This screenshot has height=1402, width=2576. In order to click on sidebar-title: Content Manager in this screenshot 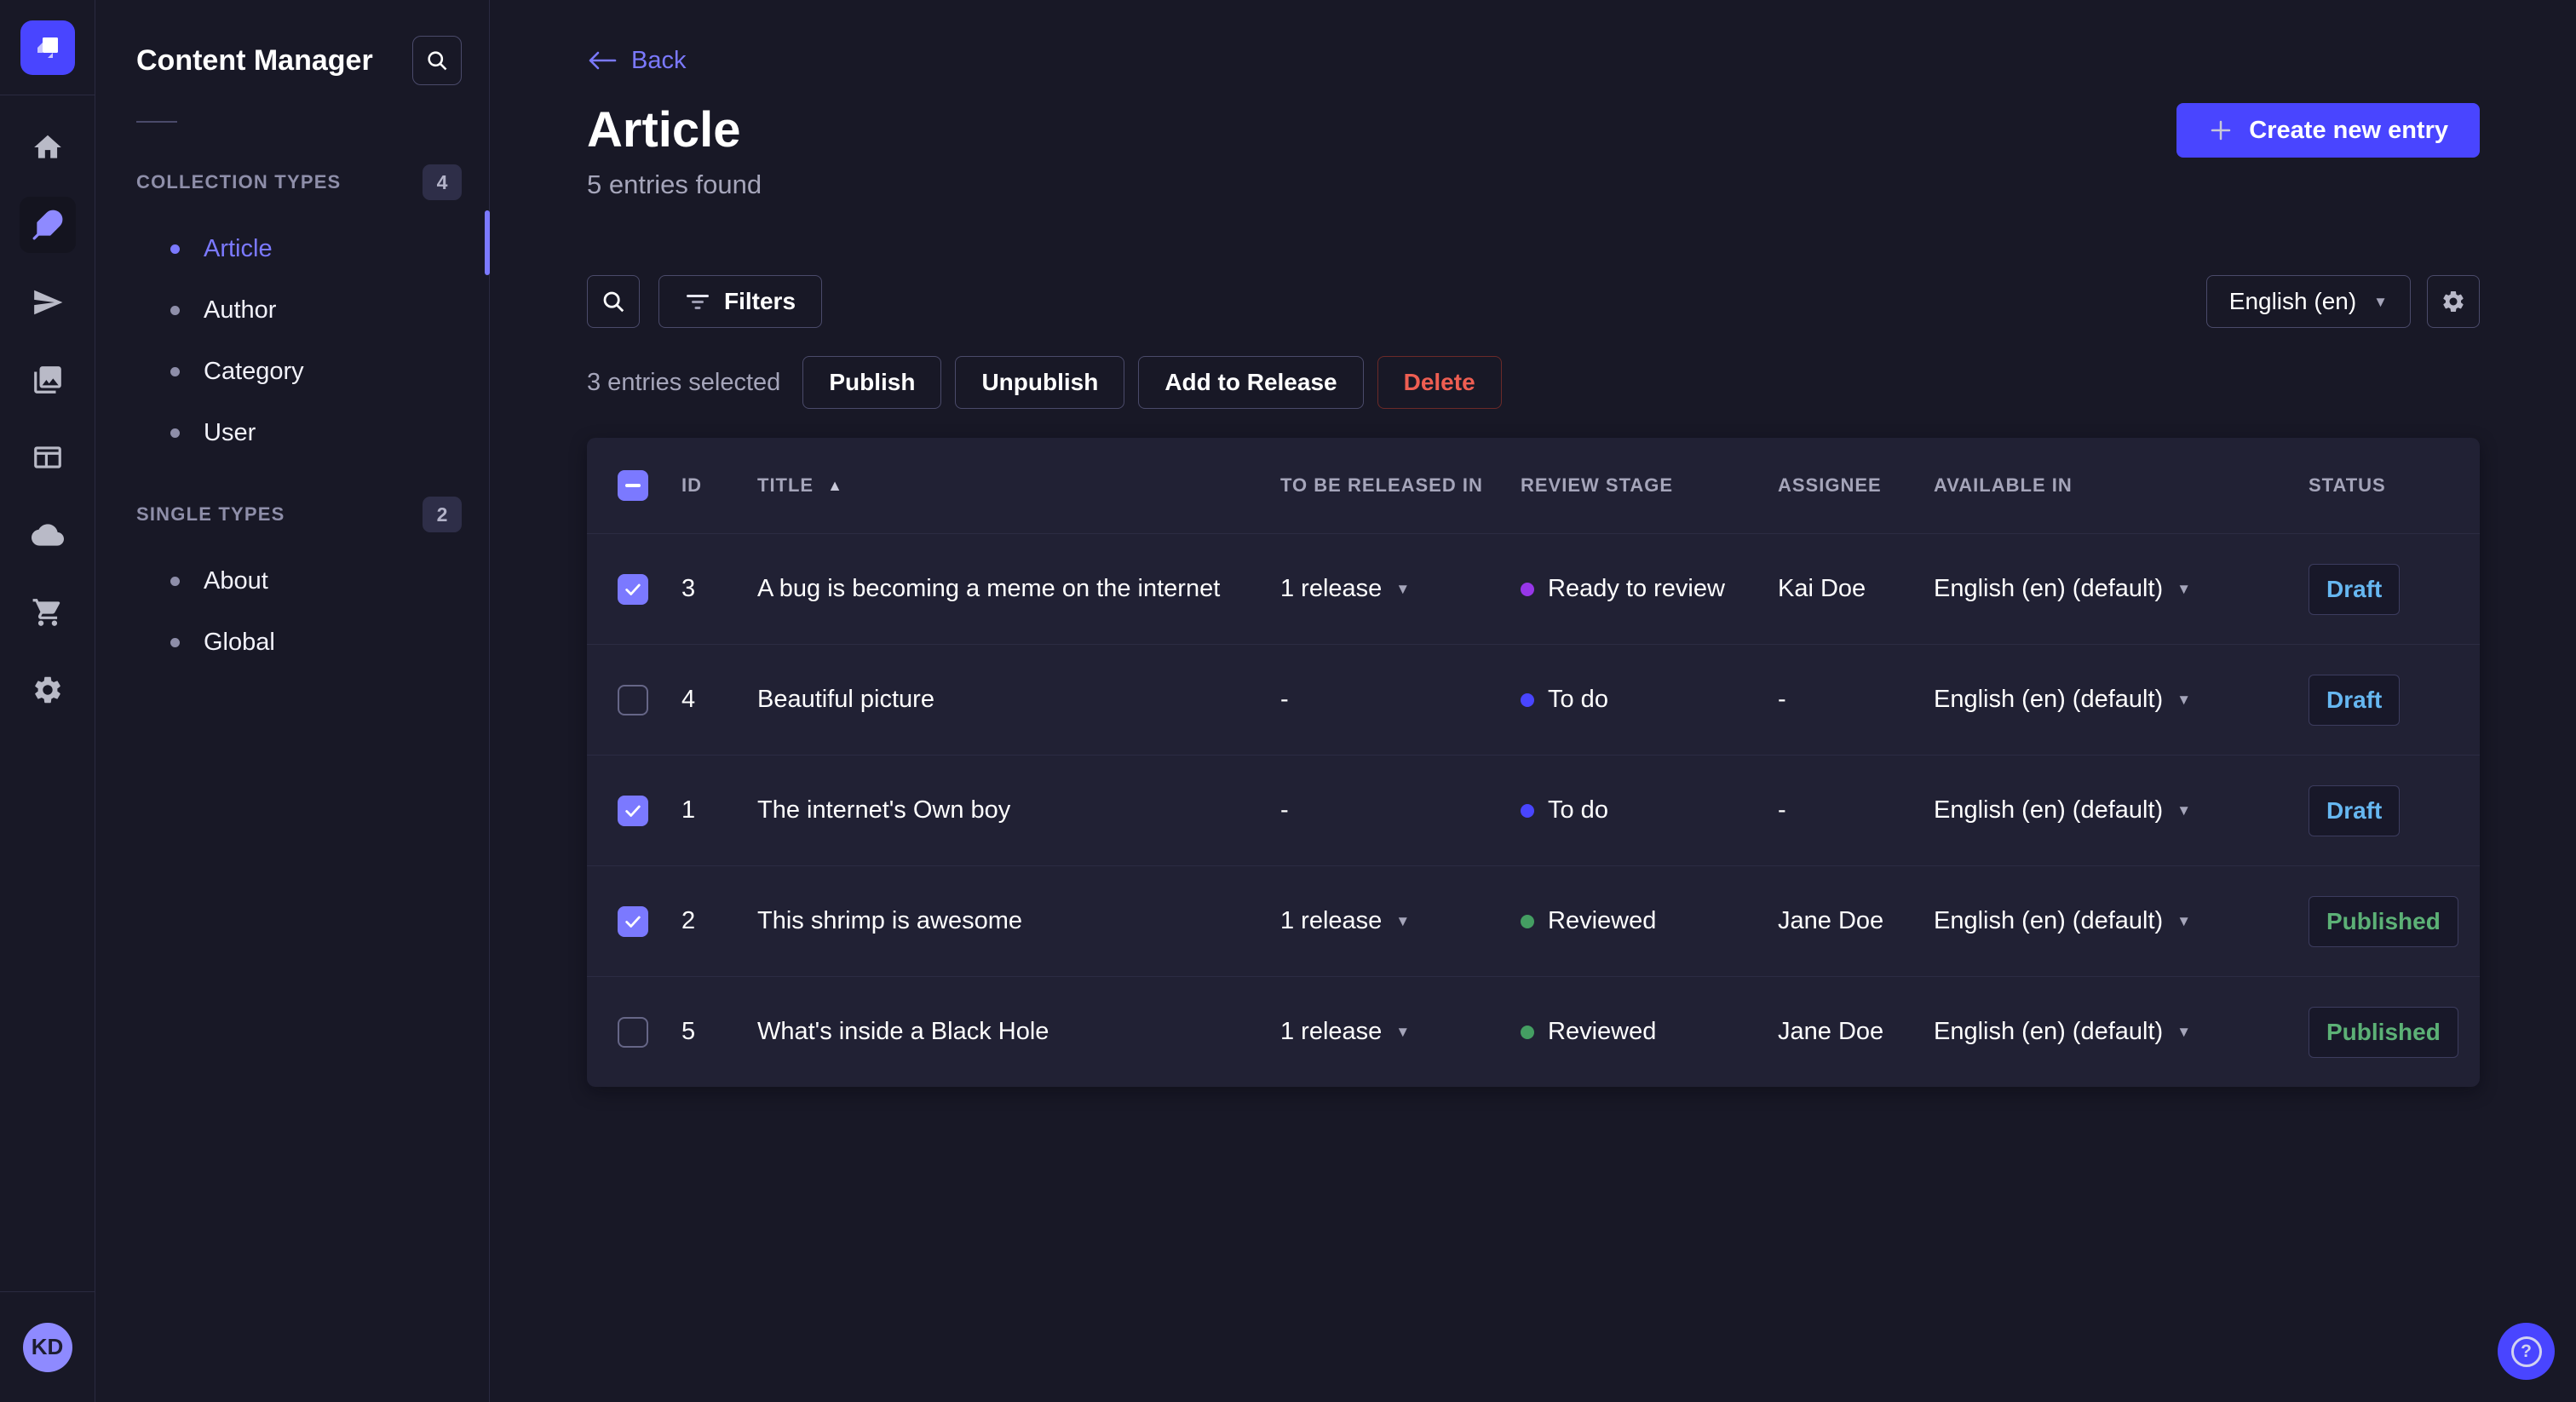, I will do `click(255, 60)`.